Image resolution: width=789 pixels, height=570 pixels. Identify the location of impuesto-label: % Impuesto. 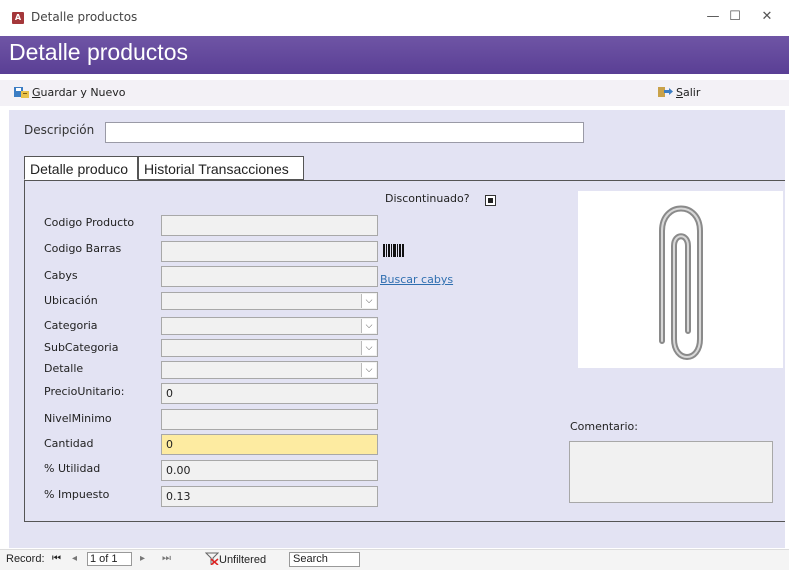
(77, 494).